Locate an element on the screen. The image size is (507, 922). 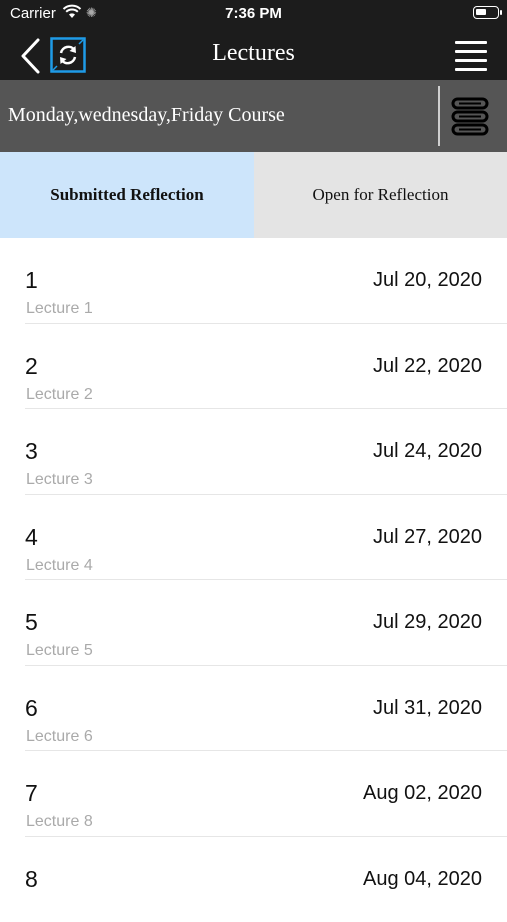
lecture-number: 1 is located at coordinates (31, 280).